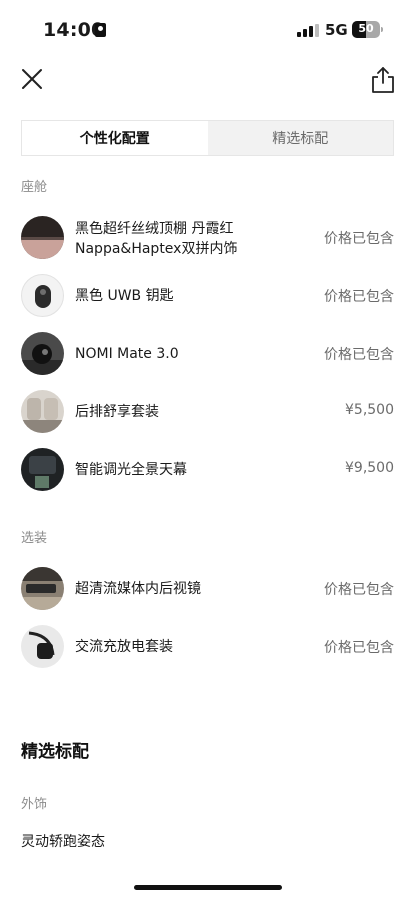  Describe the element at coordinates (34, 804) in the screenshot. I see `section-label-exterior: 外饰` at that location.